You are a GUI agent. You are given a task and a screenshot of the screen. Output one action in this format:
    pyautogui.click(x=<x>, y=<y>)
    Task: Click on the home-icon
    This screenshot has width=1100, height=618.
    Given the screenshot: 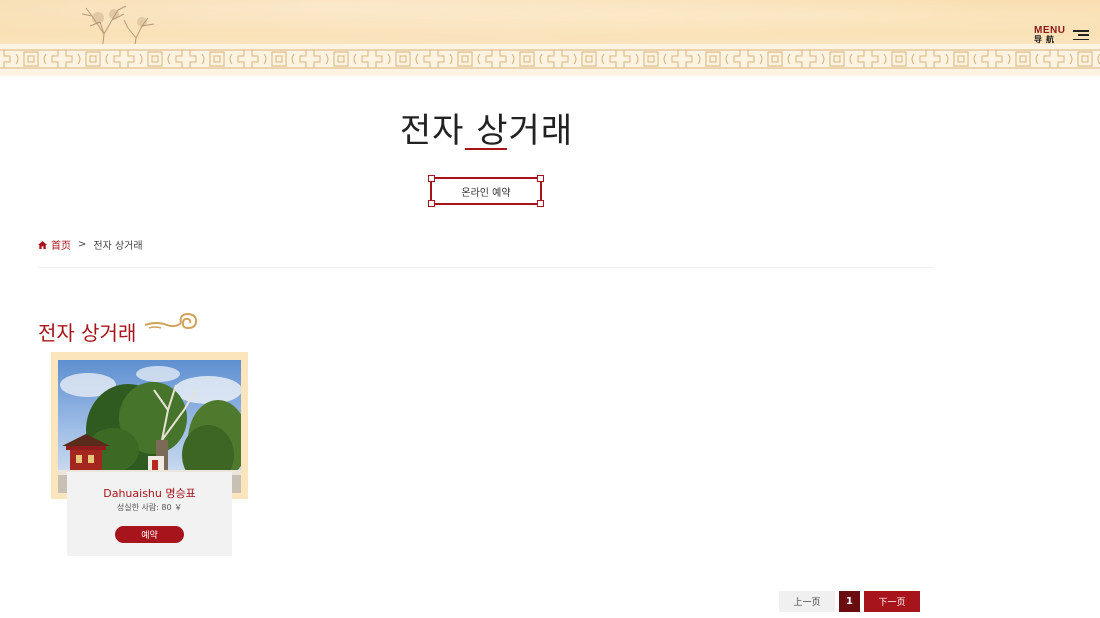 What is the action you would take?
    pyautogui.click(x=42, y=244)
    